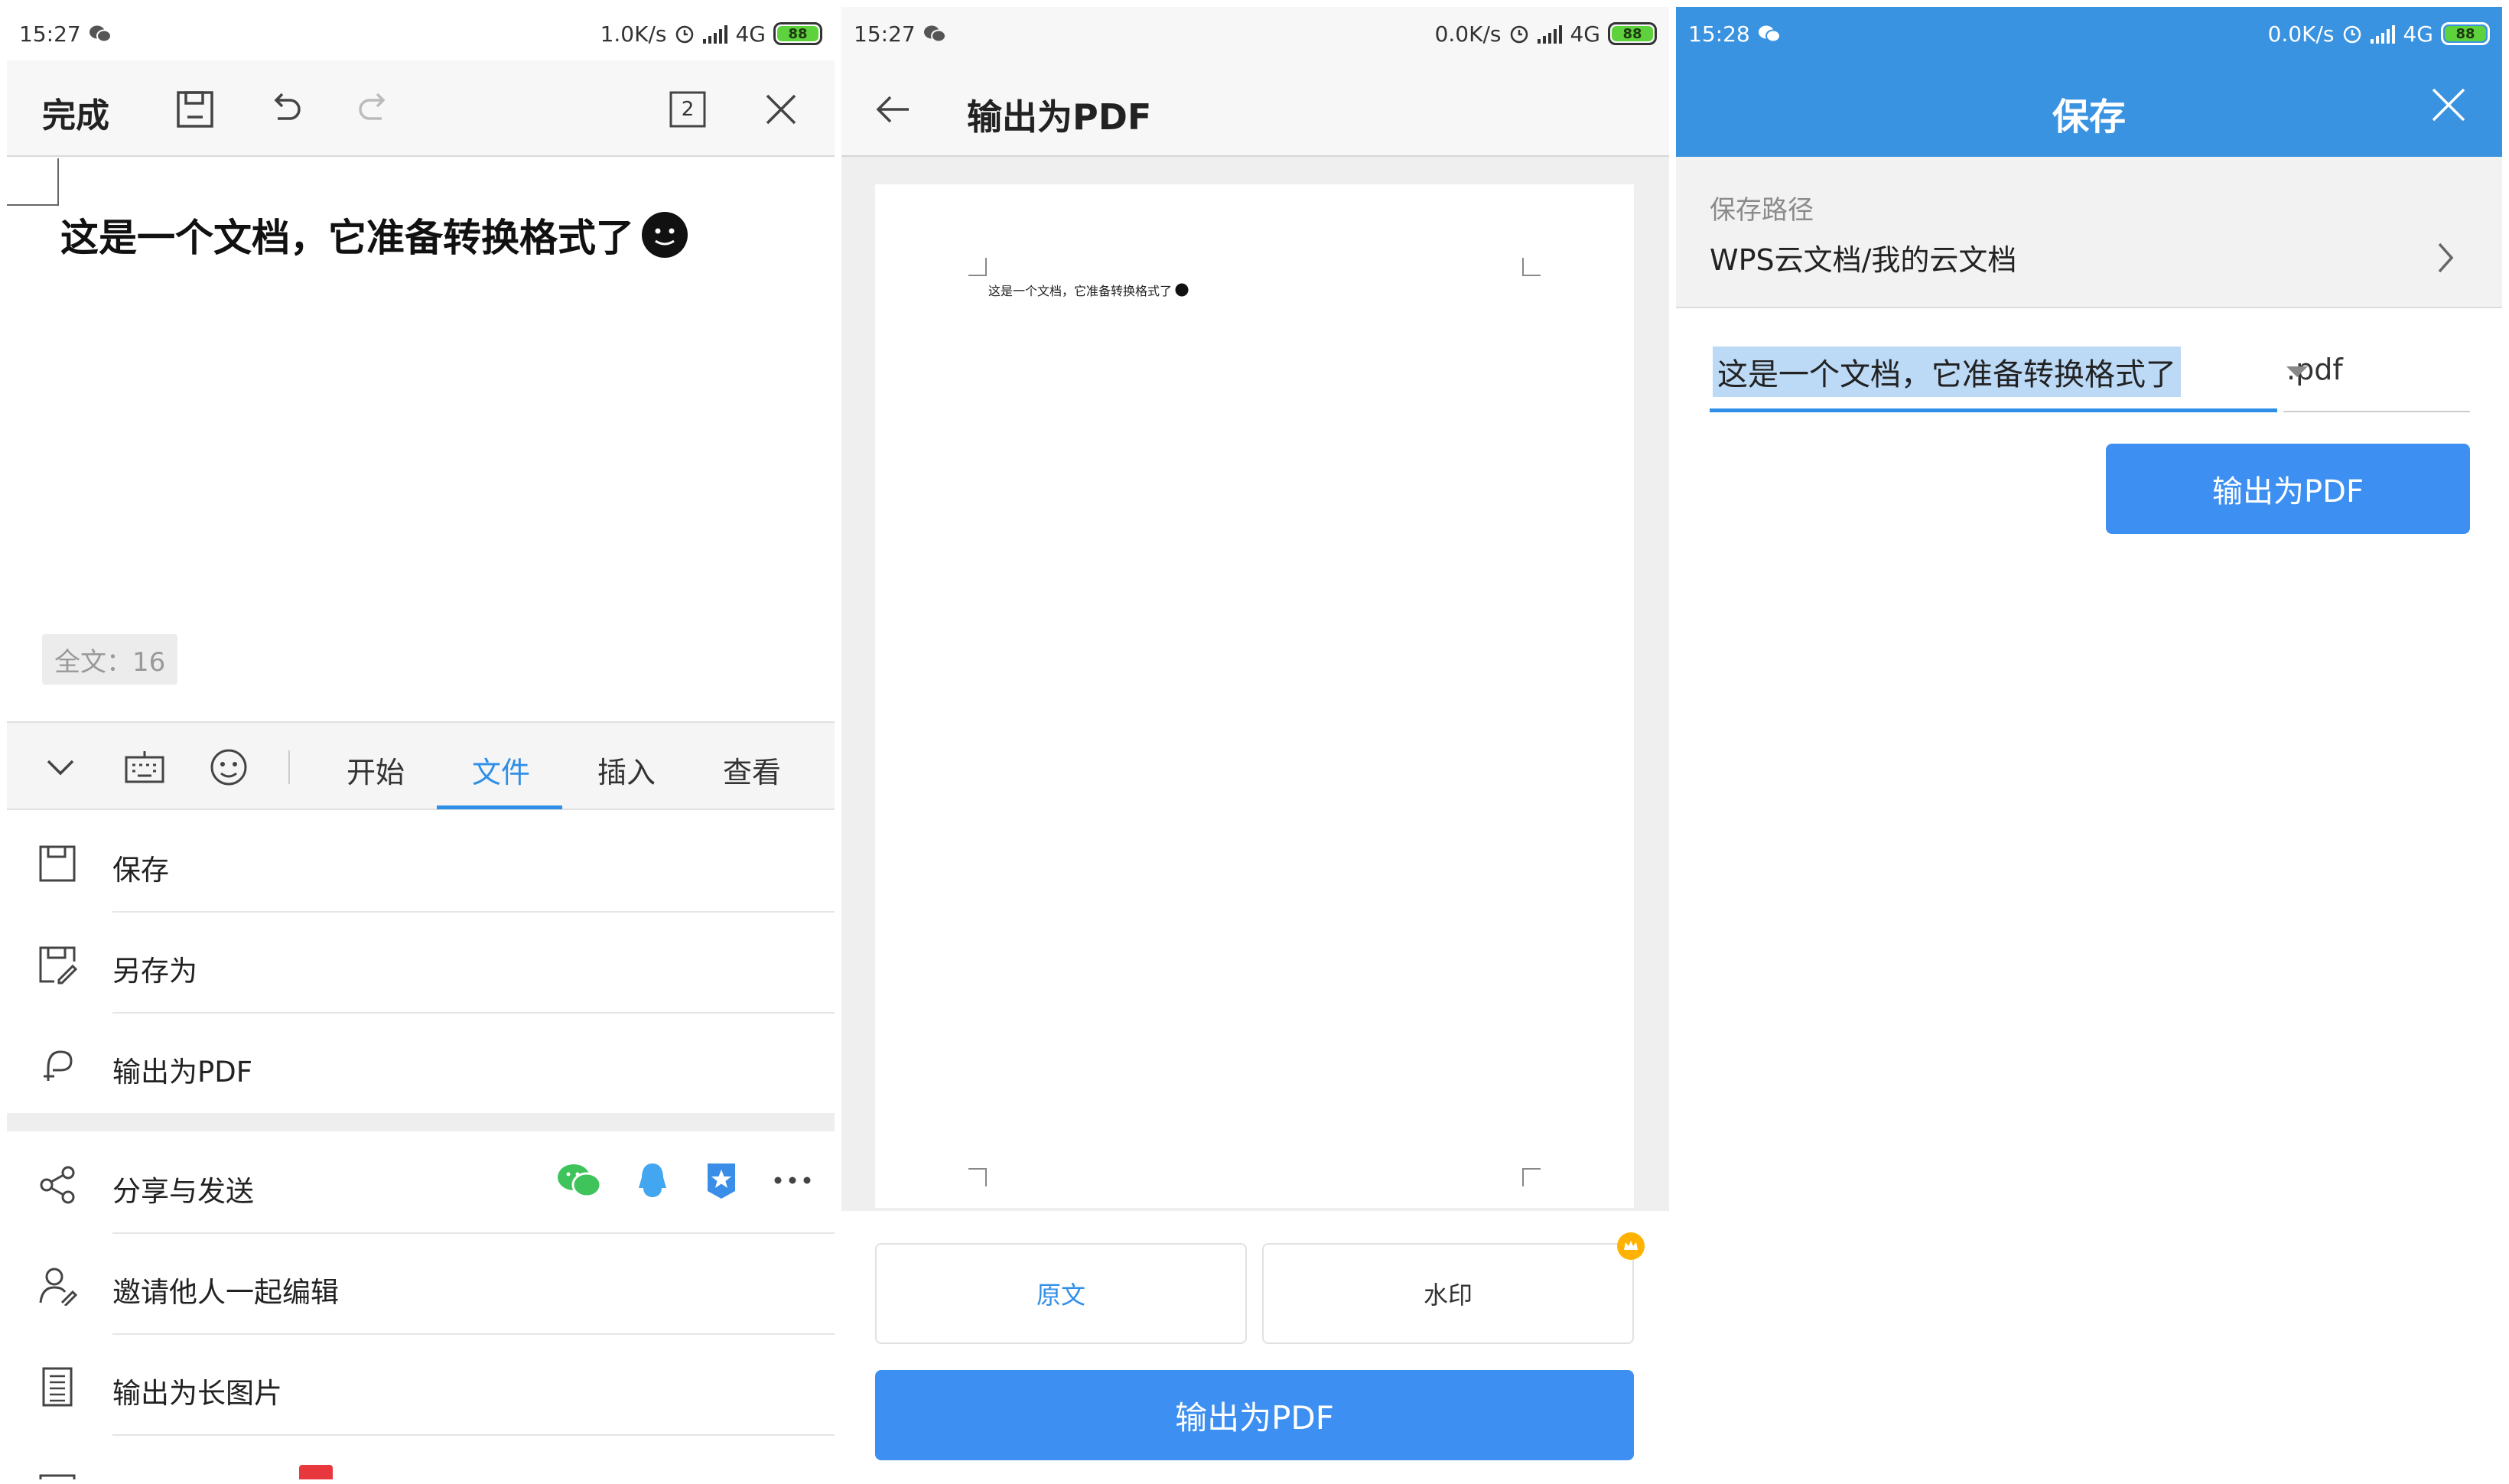 Image resolution: width=2509 pixels, height=1484 pixels. What do you see at coordinates (421, 862) in the screenshot?
I see `menu-item-save: 保存` at bounding box center [421, 862].